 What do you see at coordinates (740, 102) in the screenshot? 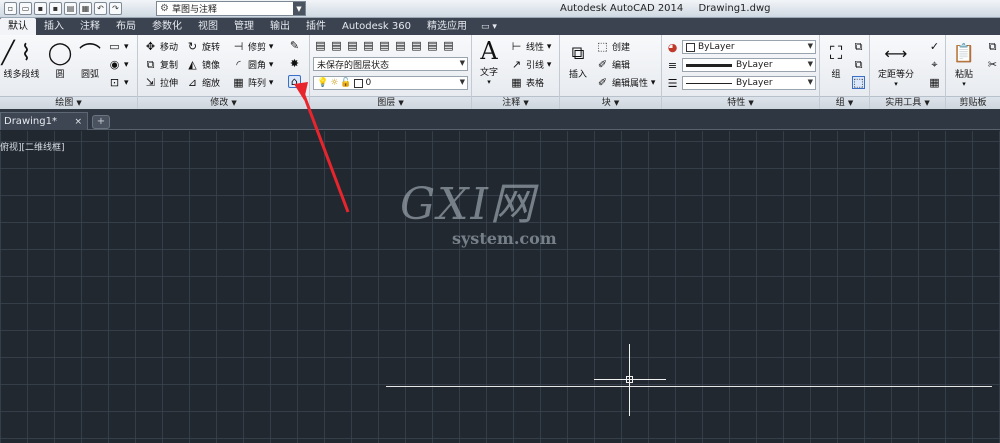
I see `properties-panel-title: 特性 ▼` at bounding box center [740, 102].